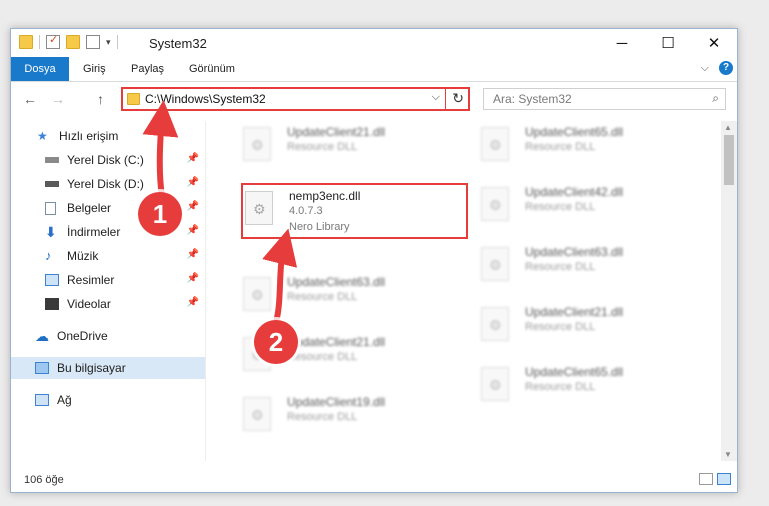  Describe the element at coordinates (178, 43) in the screenshot. I see `window-title: System32` at that location.